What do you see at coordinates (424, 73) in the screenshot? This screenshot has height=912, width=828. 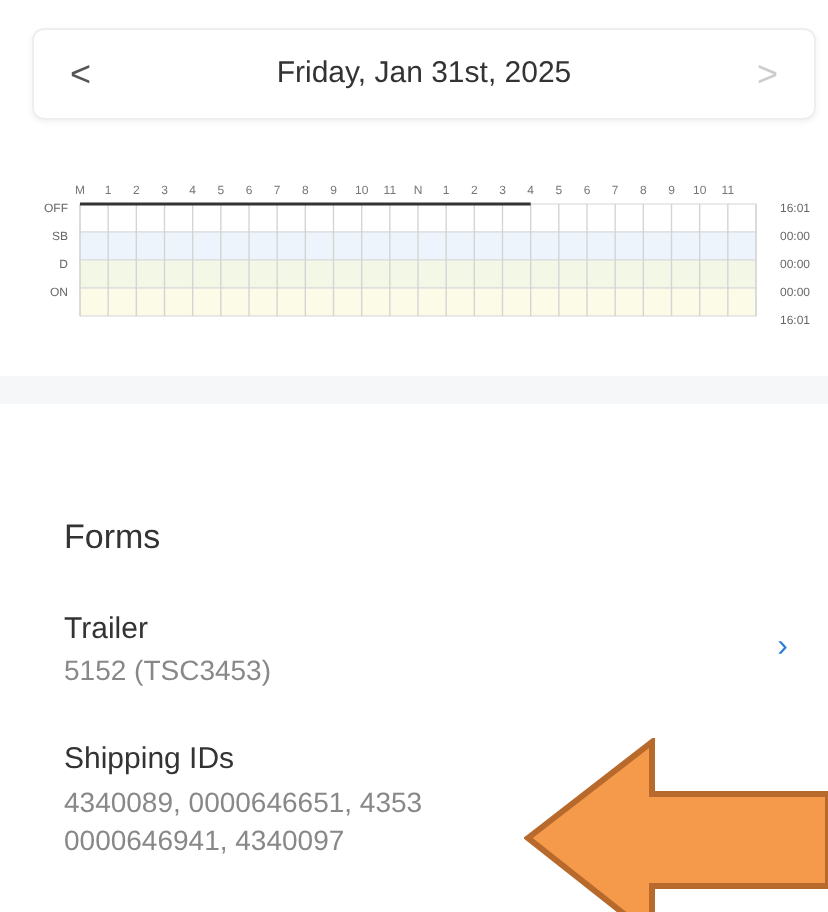 I see `date-title: Friday, Jan 31st, 2025` at bounding box center [424, 73].